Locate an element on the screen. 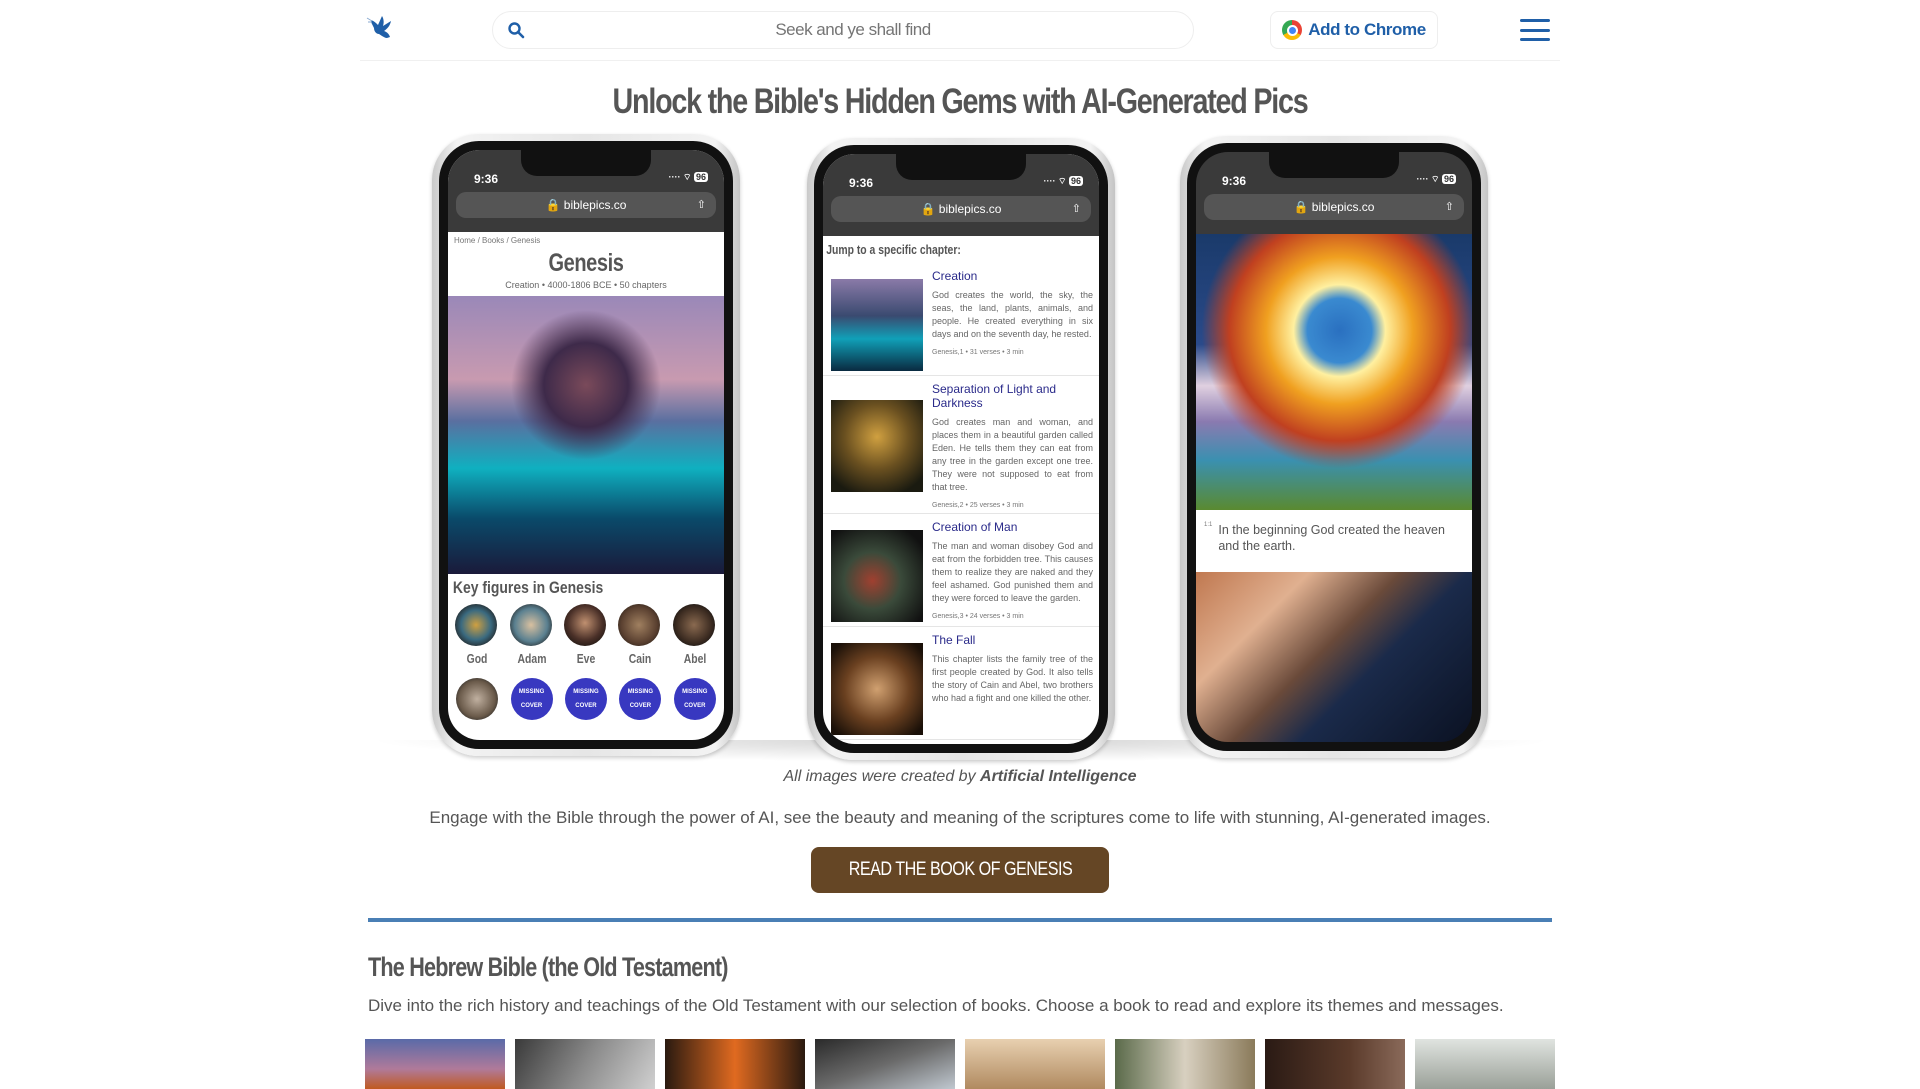 This screenshot has width=1920, height=1089. verse-image is located at coordinates (1334, 657).